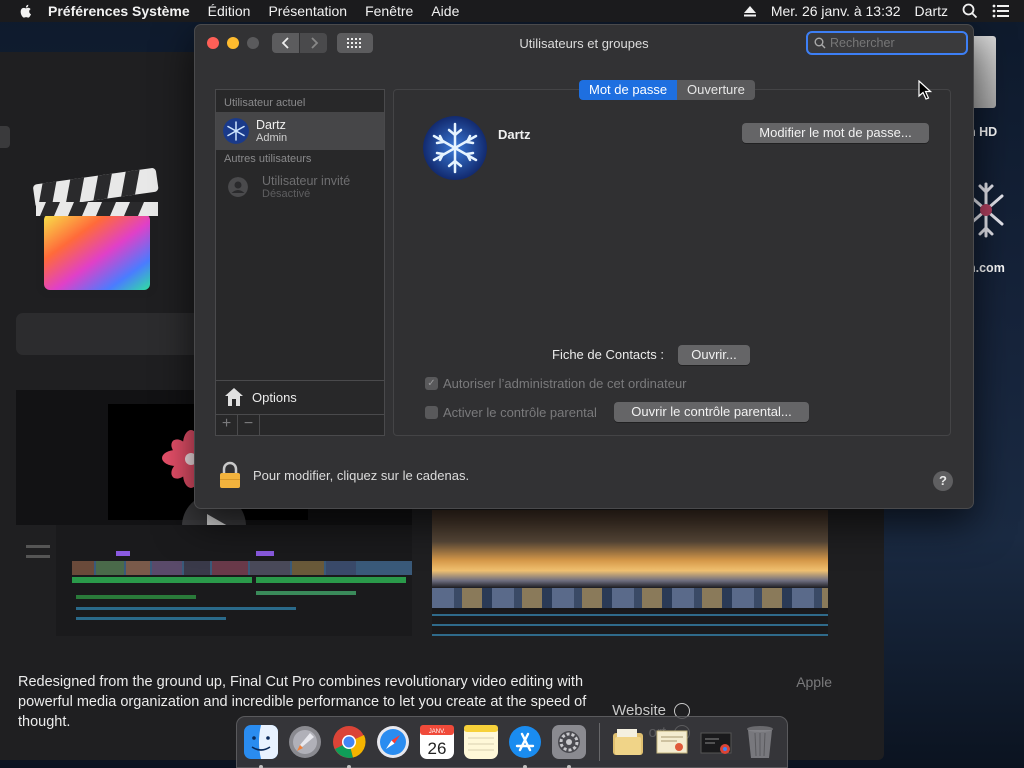 This screenshot has height=768, width=1024. What do you see at coordinates (286, 193) in the screenshot?
I see `guest-user-status: Désactivé` at bounding box center [286, 193].